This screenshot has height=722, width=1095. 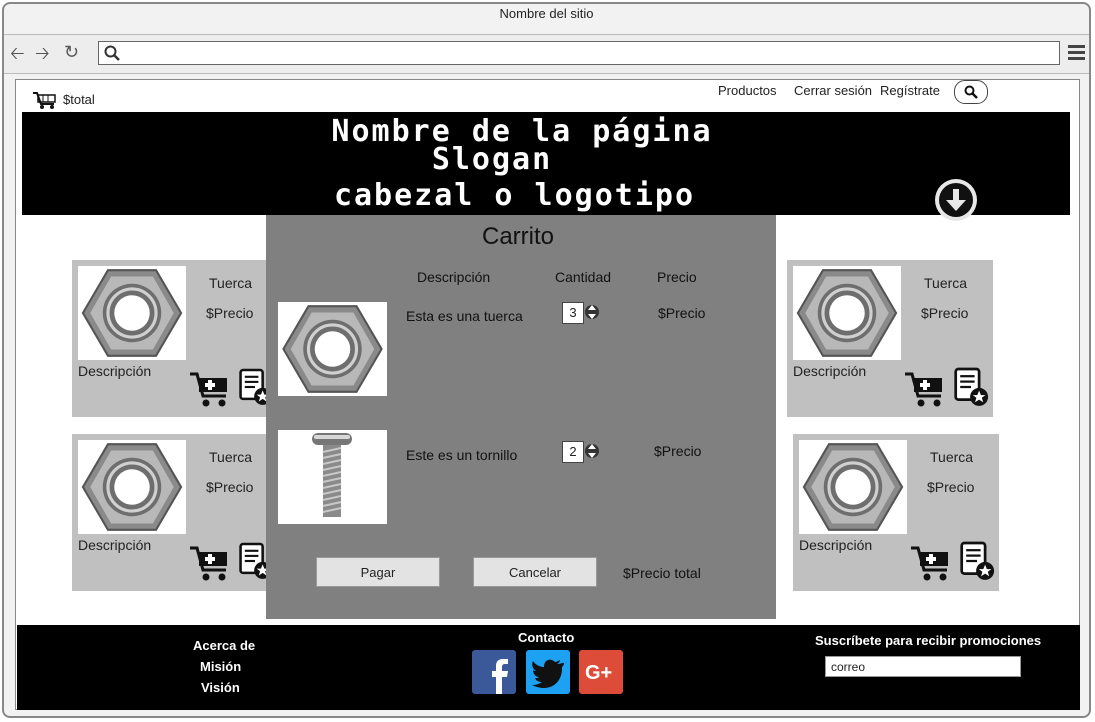 What do you see at coordinates (546, 13) in the screenshot?
I see `window-title: Nombre del sitio` at bounding box center [546, 13].